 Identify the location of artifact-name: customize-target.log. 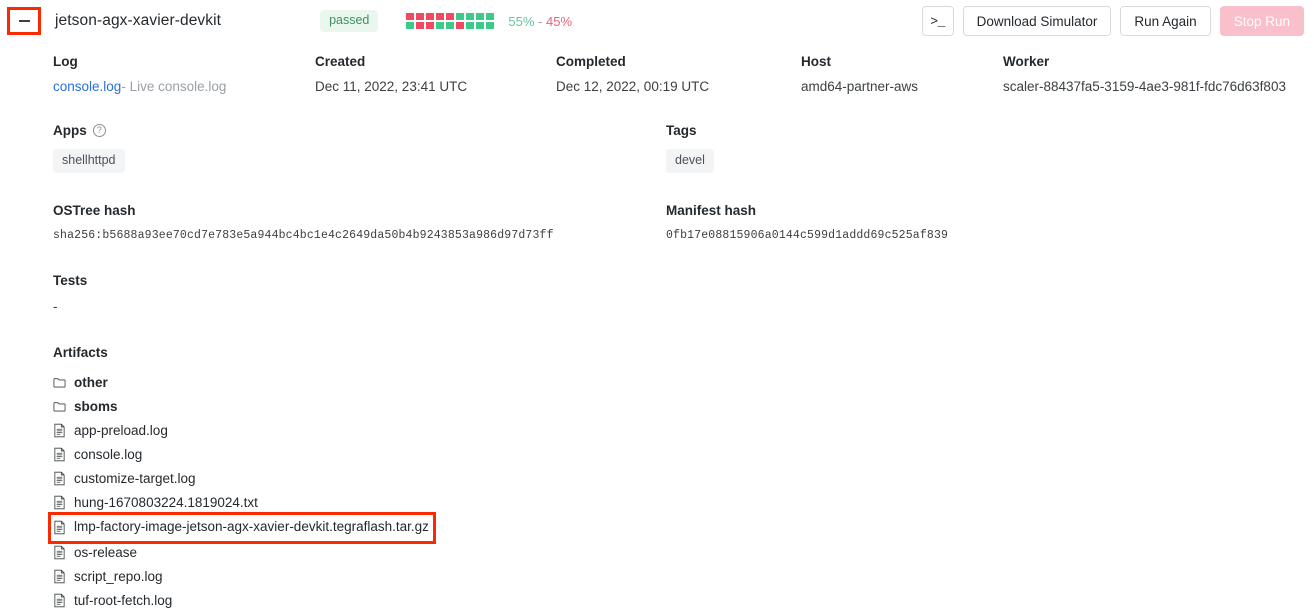
(135, 478).